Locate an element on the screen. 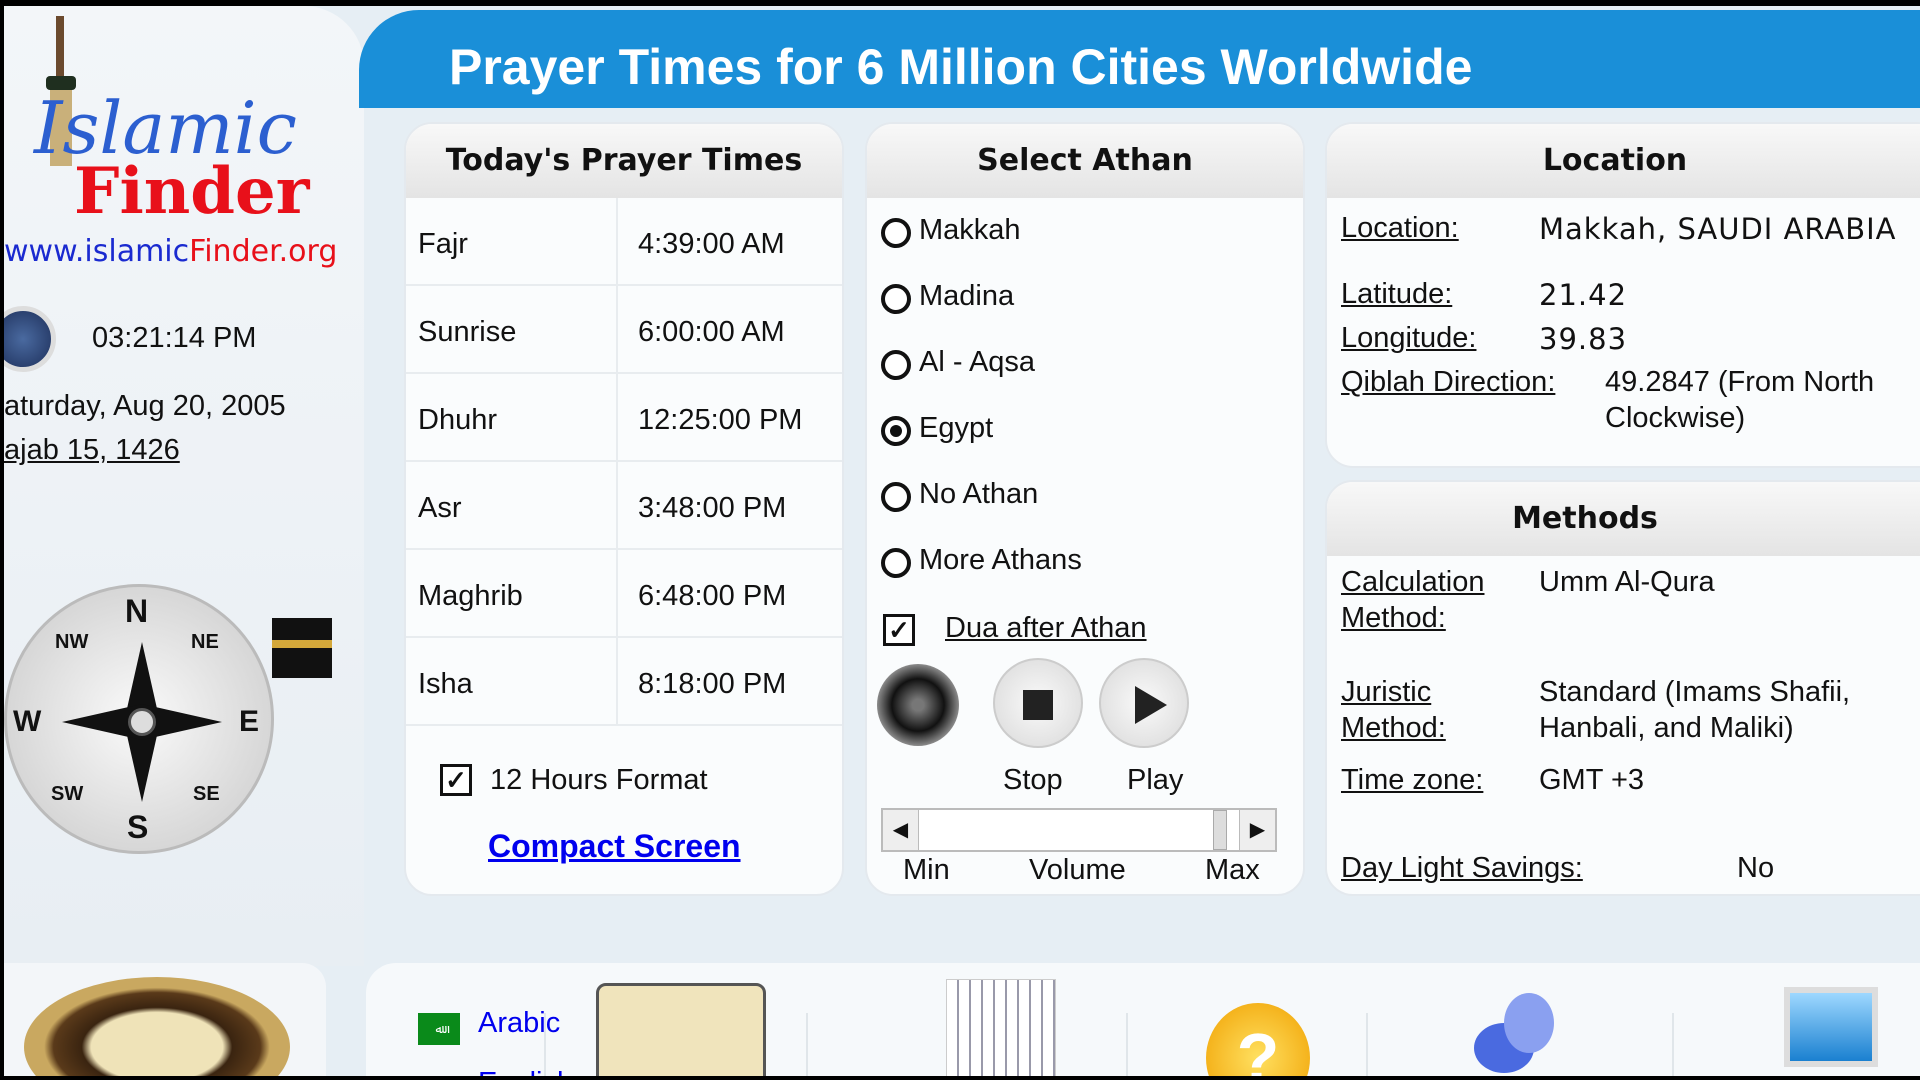  bottom-toolbar: ﷲ Arabic English ? is located at coordinates (1143, 1019).